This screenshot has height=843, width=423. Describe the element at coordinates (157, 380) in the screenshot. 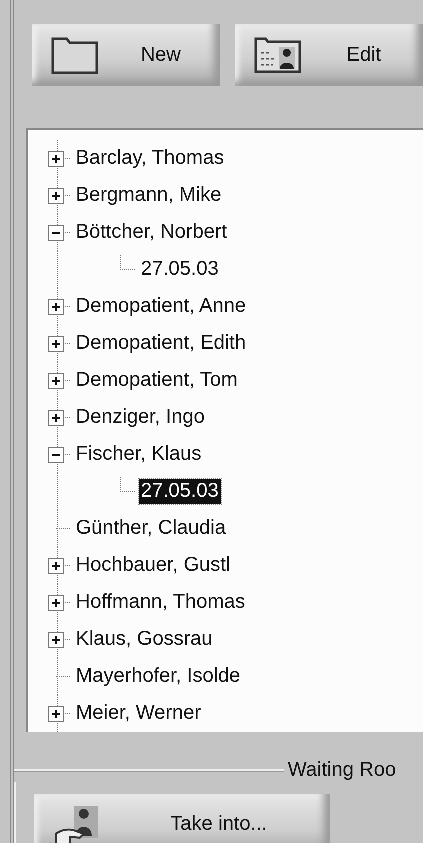

I see `tree-item: Demopatient, Tom` at that location.